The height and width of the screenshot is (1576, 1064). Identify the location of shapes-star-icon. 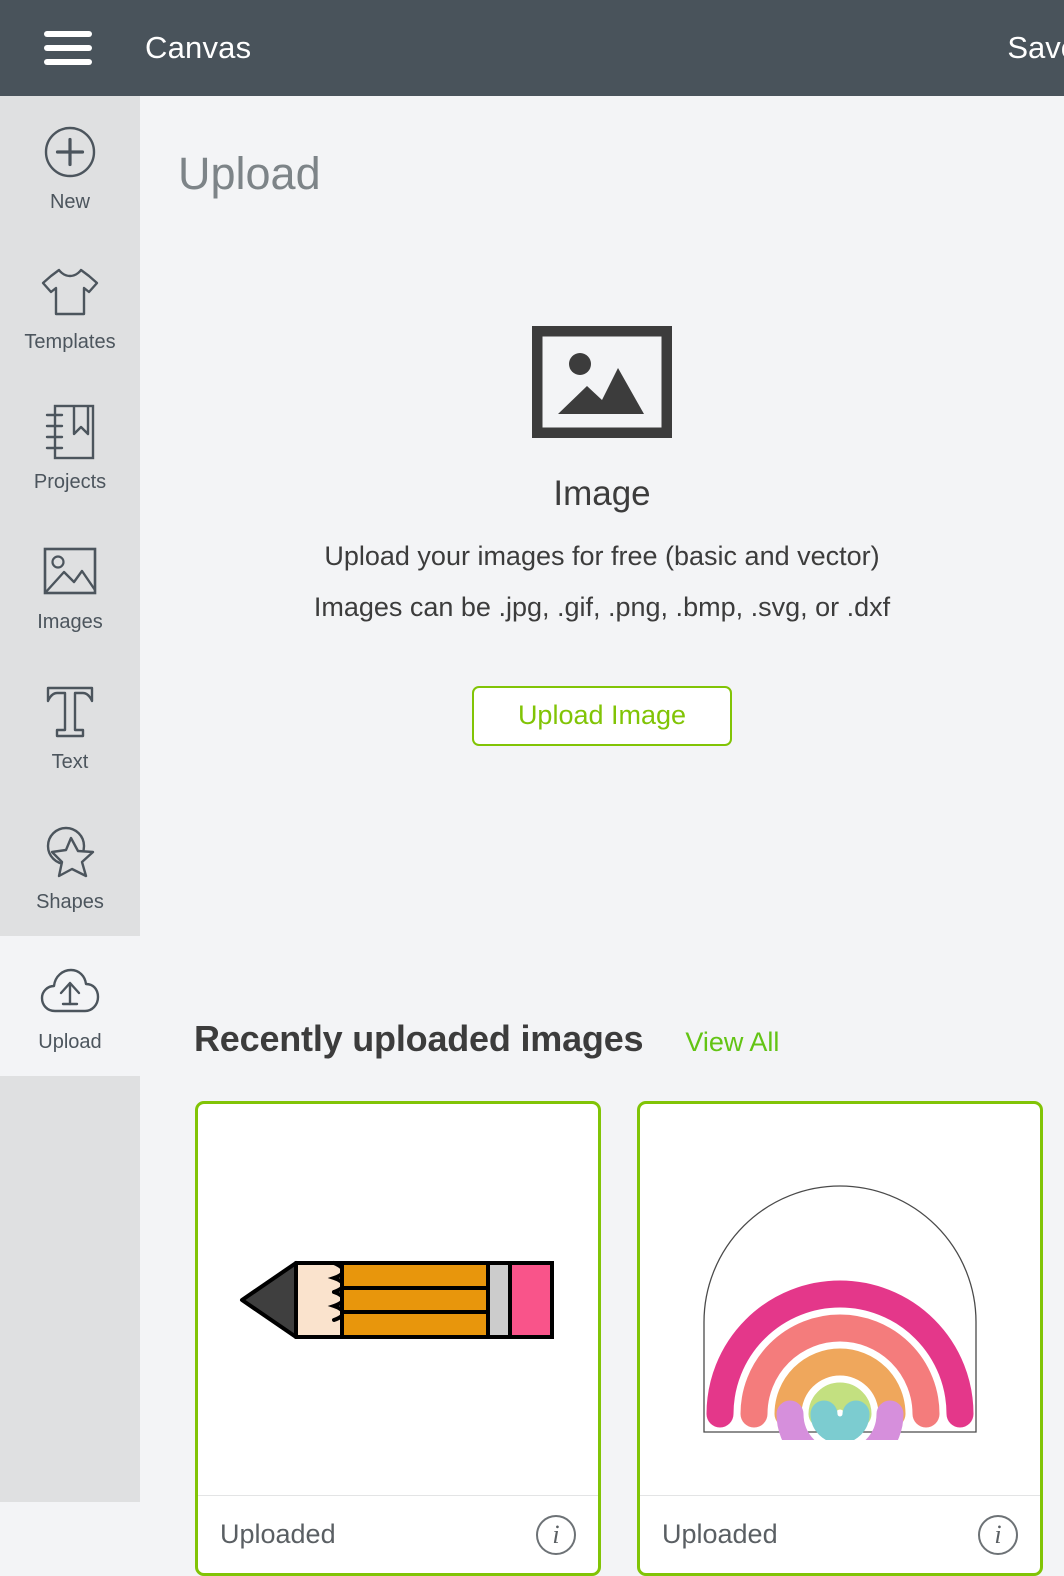
(70, 852).